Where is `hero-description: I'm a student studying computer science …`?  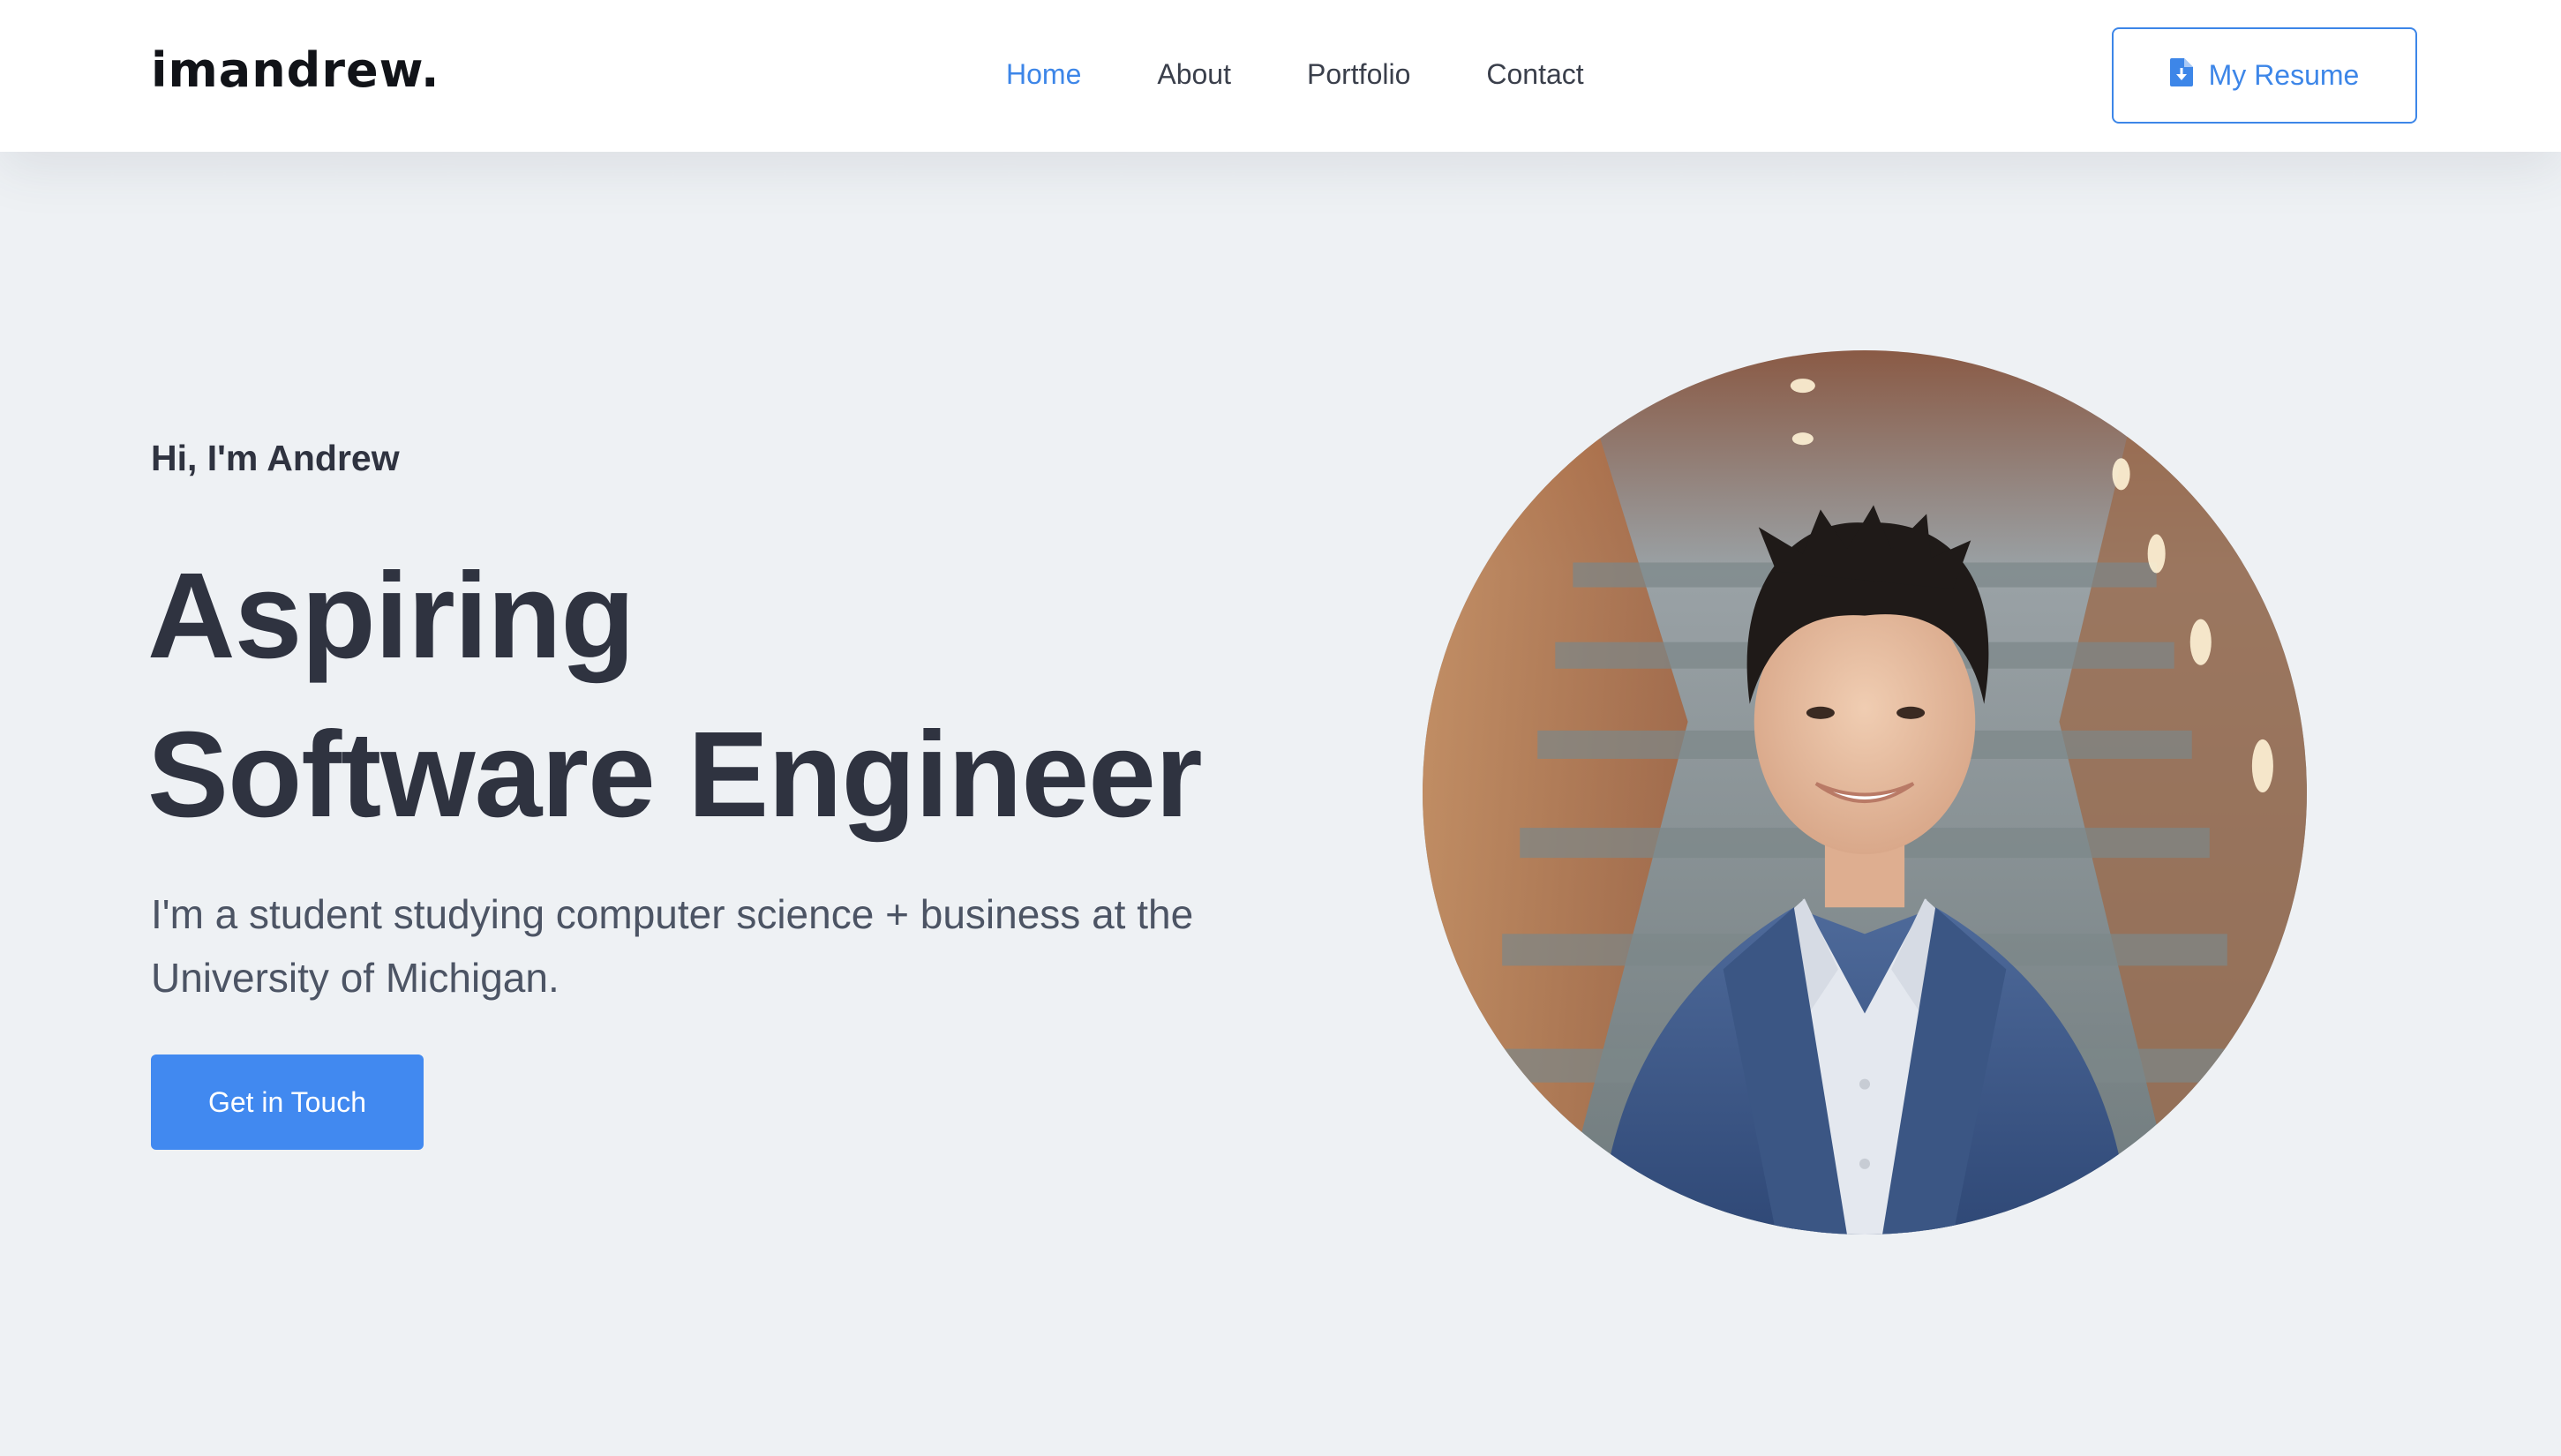
hero-description: I'm a student studying computer science … is located at coordinates (672, 946).